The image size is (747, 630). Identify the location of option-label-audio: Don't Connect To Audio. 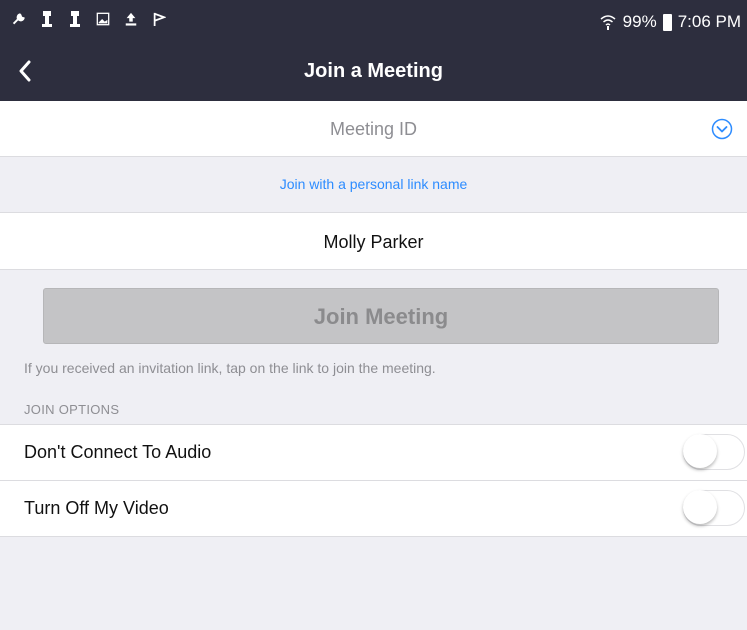
(118, 452).